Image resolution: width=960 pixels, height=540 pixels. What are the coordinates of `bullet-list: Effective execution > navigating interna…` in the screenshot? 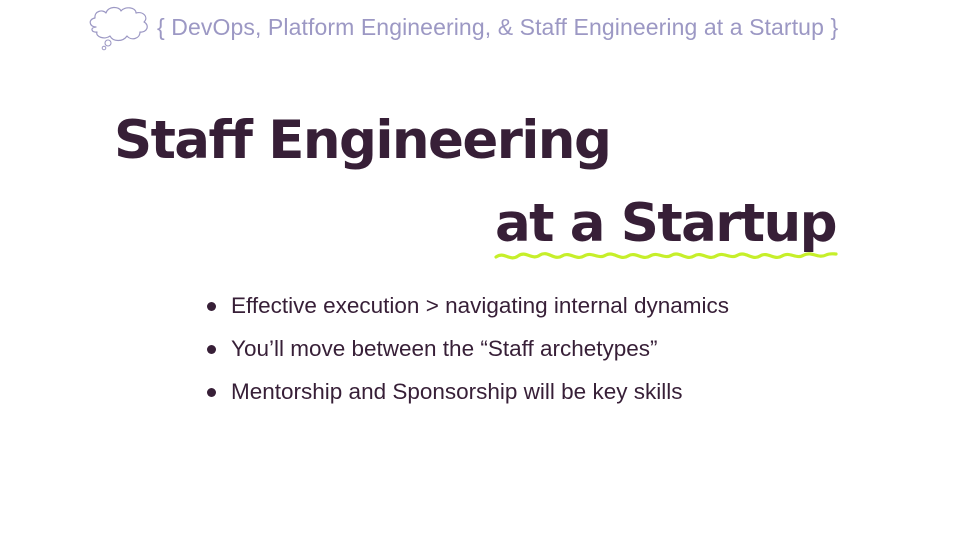 It's located at (466, 354).